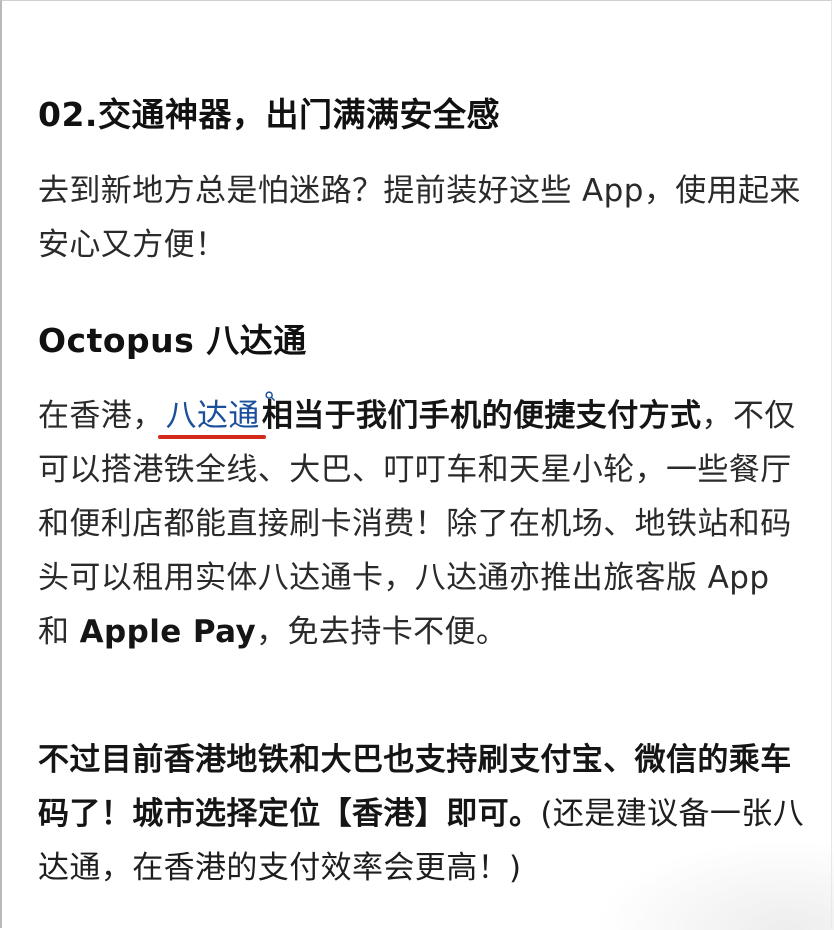 Image resolution: width=834 pixels, height=930 pixels. What do you see at coordinates (168, 632) in the screenshot?
I see `apple-pay-text: Apple Pay` at bounding box center [168, 632].